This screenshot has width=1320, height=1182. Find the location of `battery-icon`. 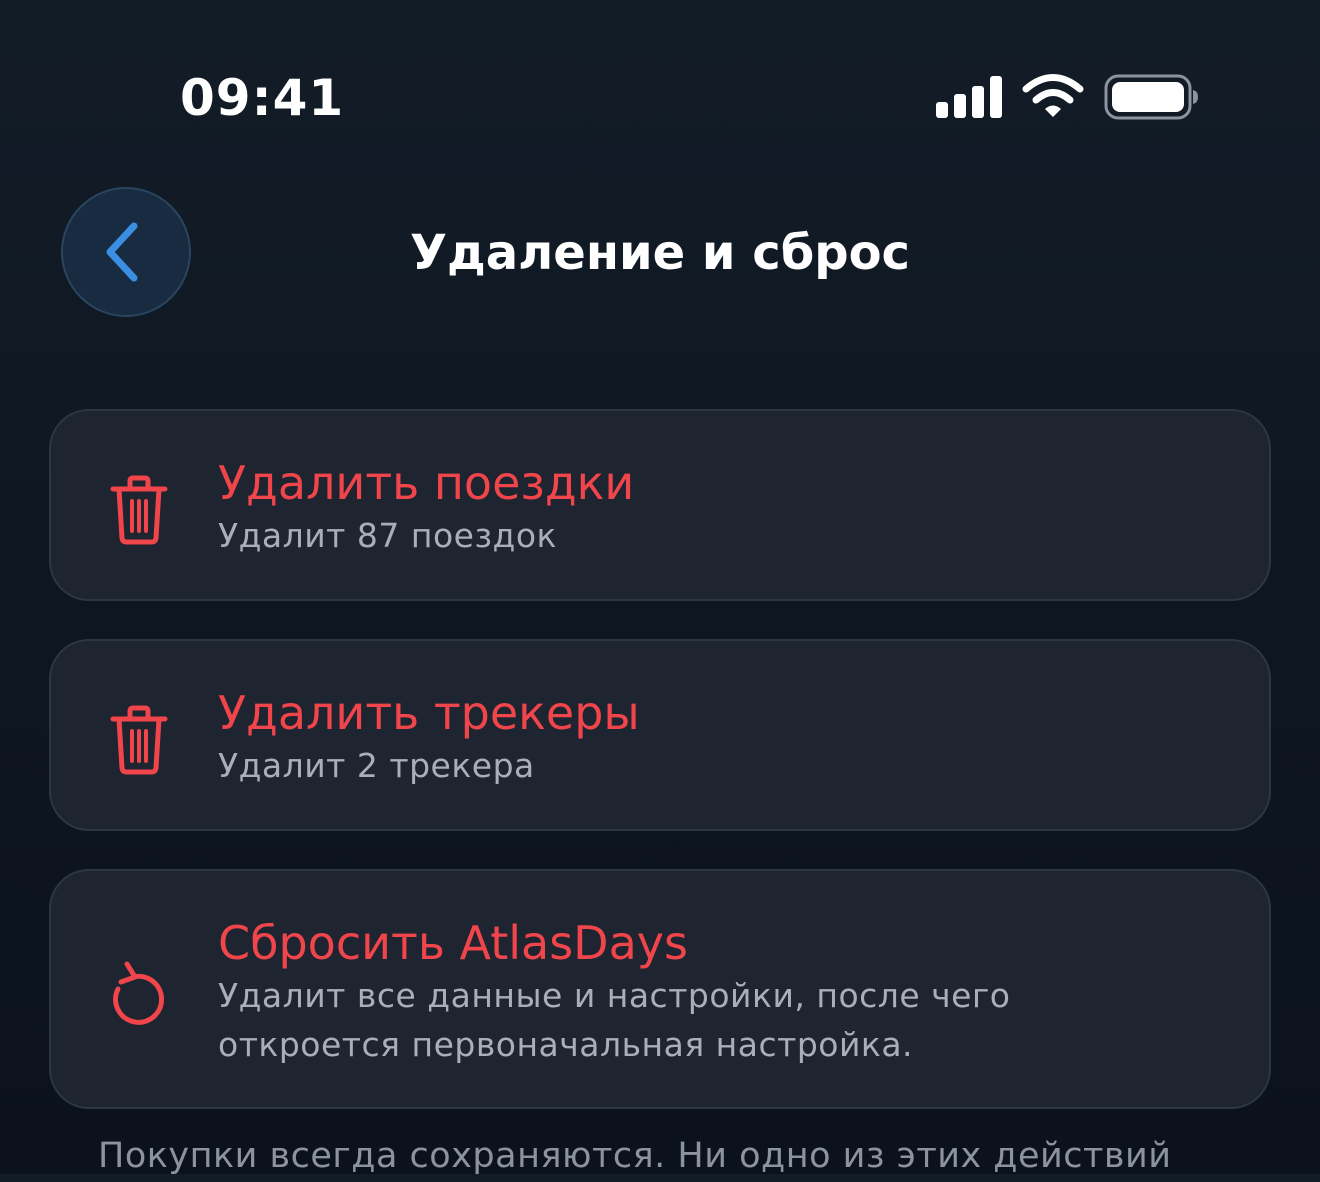

battery-icon is located at coordinates (1151, 97).